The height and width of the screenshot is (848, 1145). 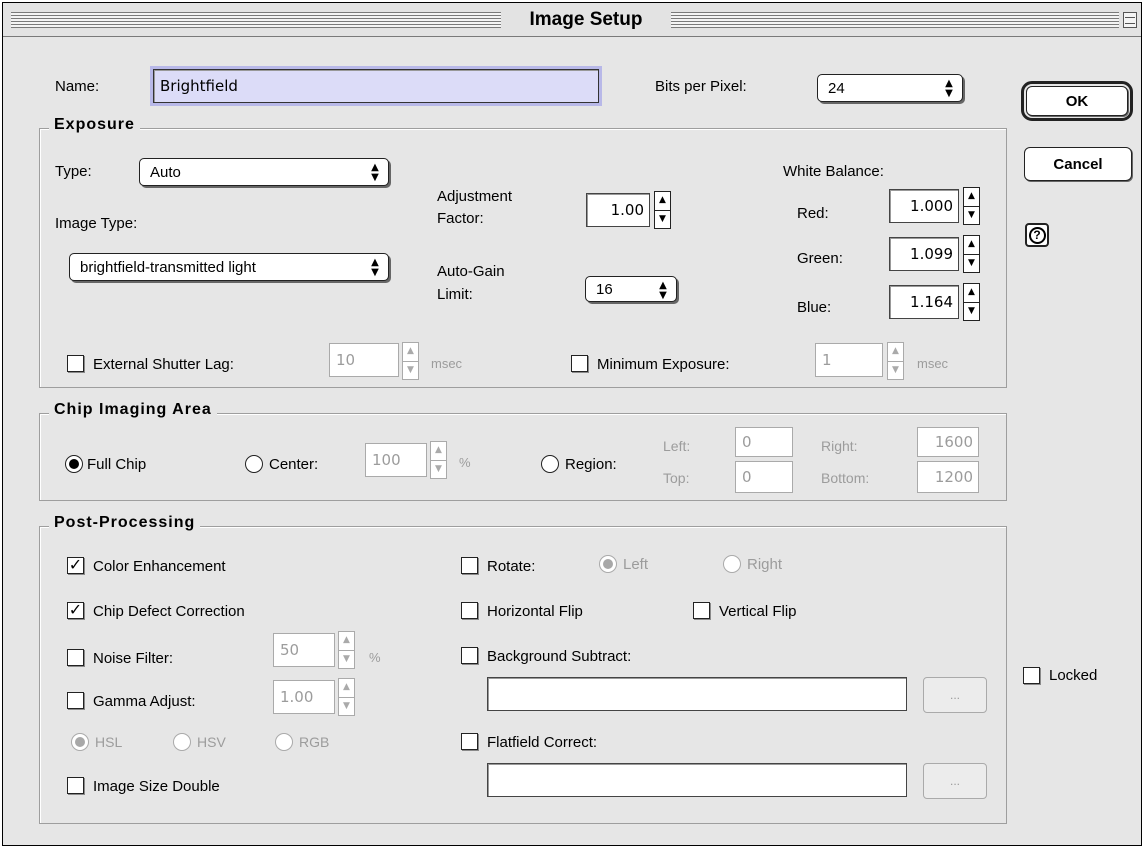 I want to click on rgb-radio, so click(x=284, y=742).